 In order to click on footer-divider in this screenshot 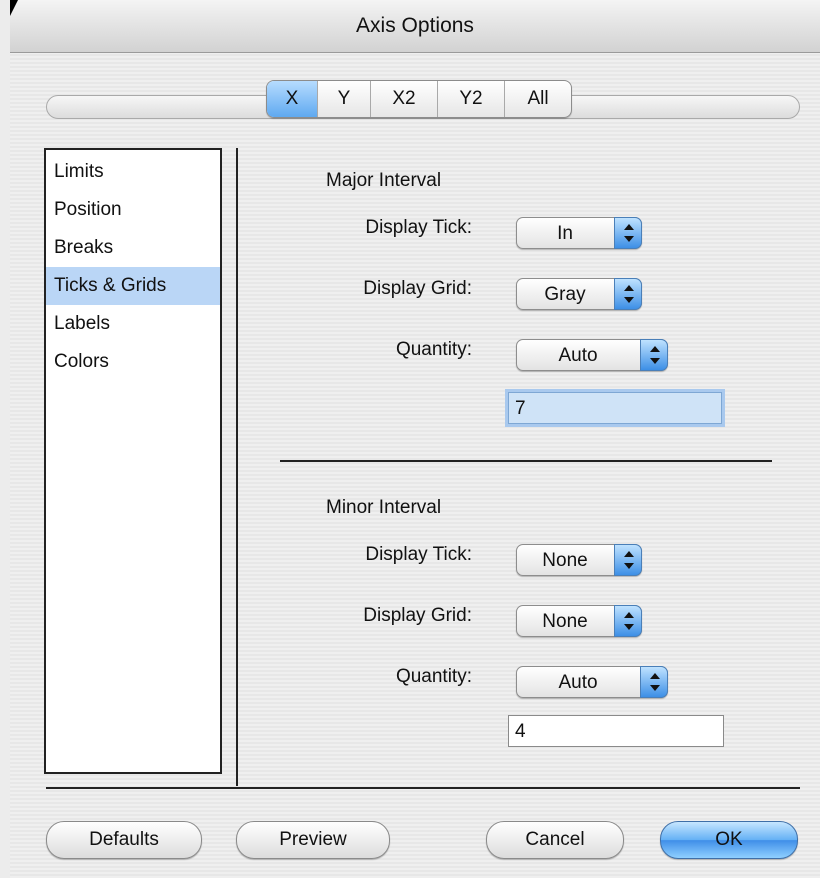, I will do `click(423, 788)`.